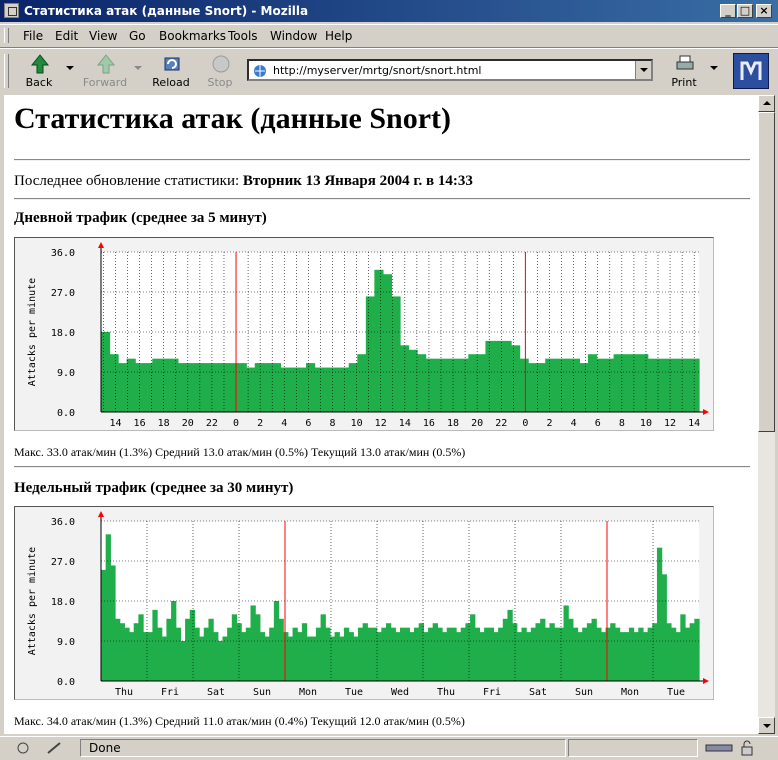 This screenshot has height=760, width=778. I want to click on back-history-dropdown-icon, so click(70, 68).